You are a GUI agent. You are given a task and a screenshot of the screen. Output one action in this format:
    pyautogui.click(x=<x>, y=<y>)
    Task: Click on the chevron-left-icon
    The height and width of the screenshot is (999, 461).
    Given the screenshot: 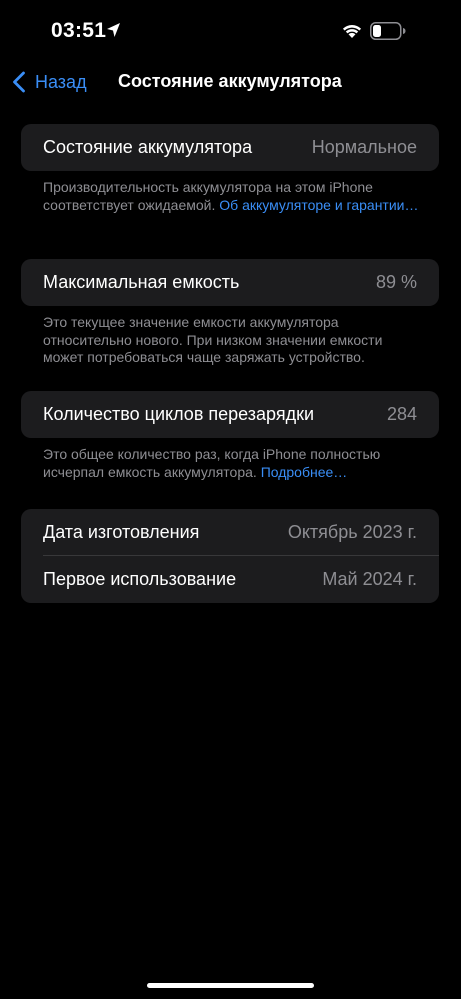 What is the action you would take?
    pyautogui.click(x=19, y=82)
    